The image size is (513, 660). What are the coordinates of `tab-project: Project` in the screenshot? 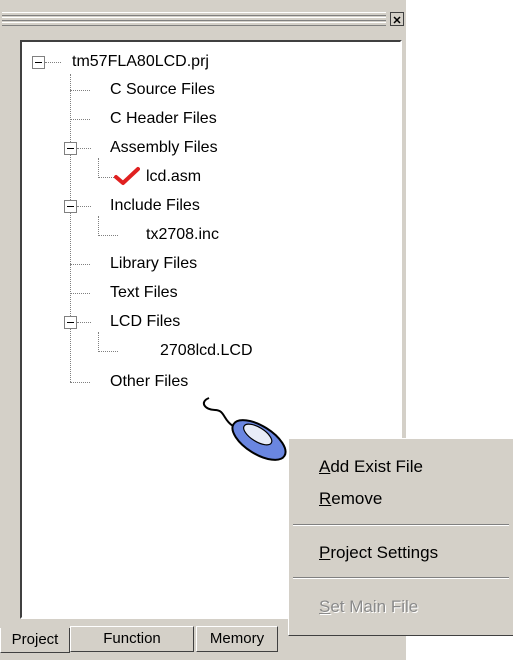 It's located at (35, 640).